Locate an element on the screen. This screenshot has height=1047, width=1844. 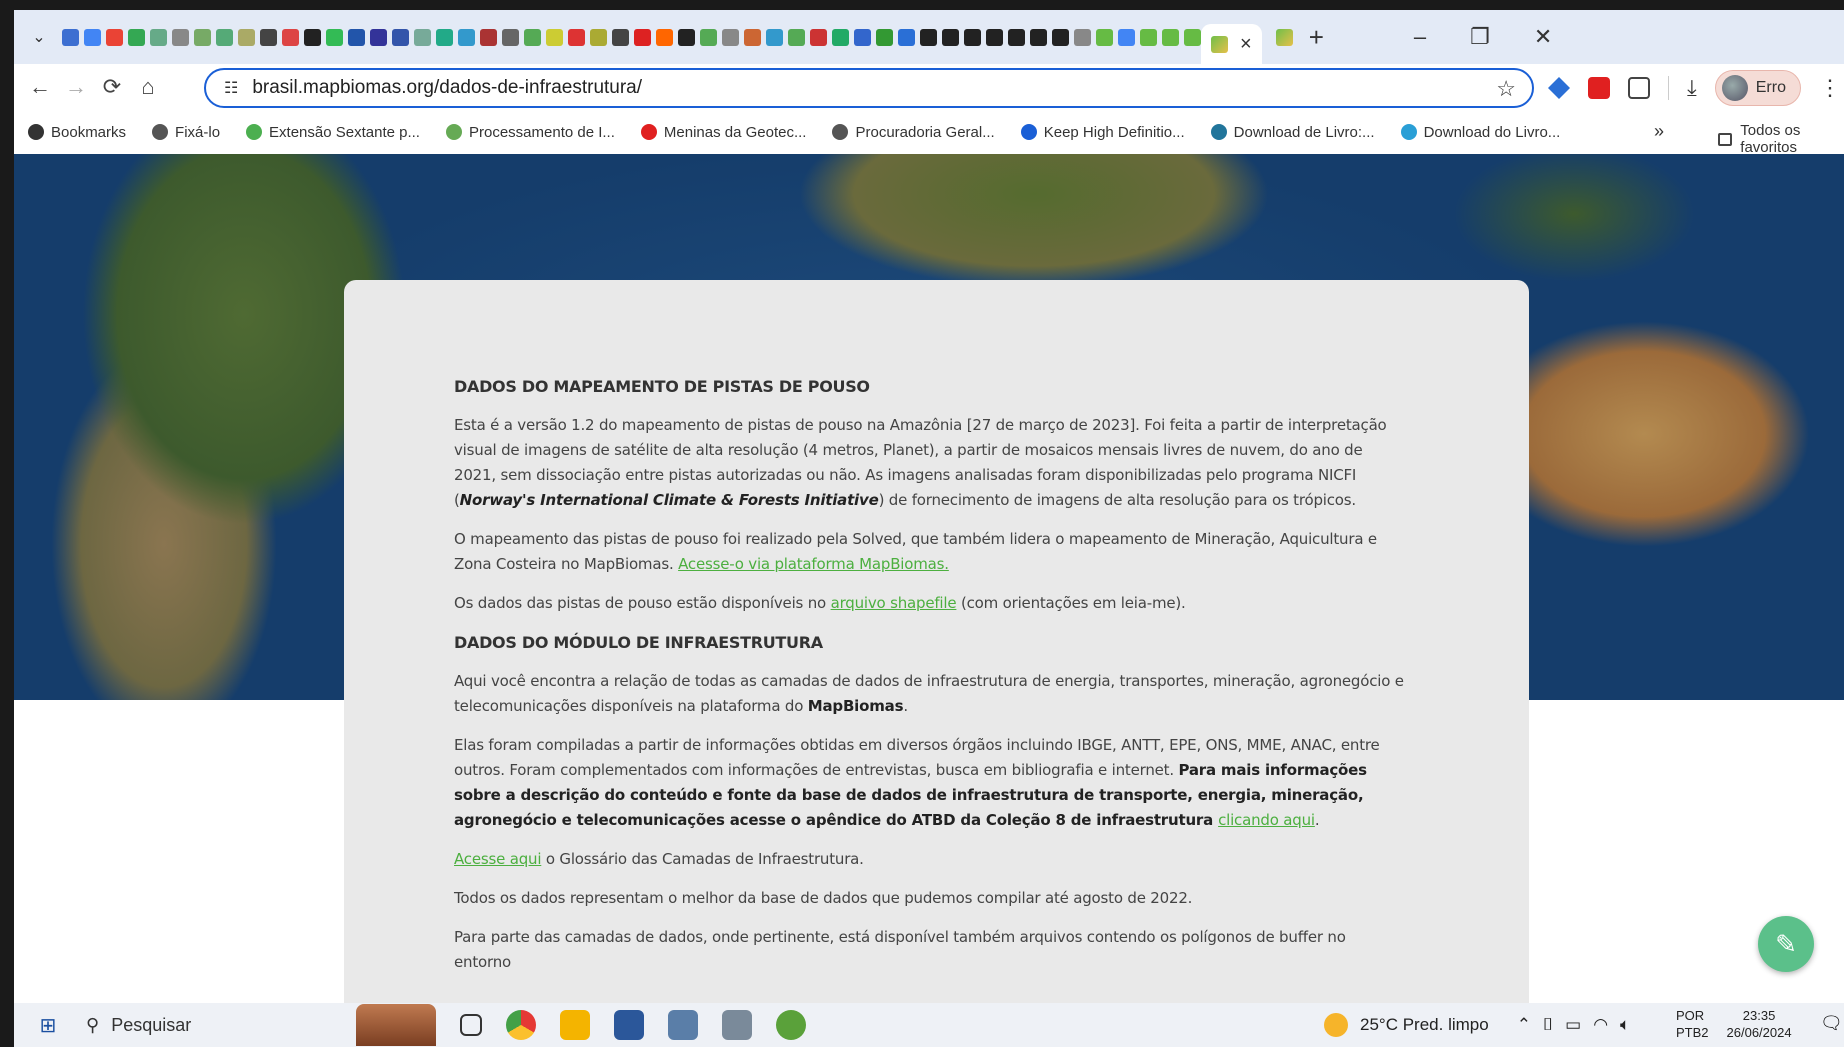
floating-edit-button: ✎ is located at coordinates (1786, 944).